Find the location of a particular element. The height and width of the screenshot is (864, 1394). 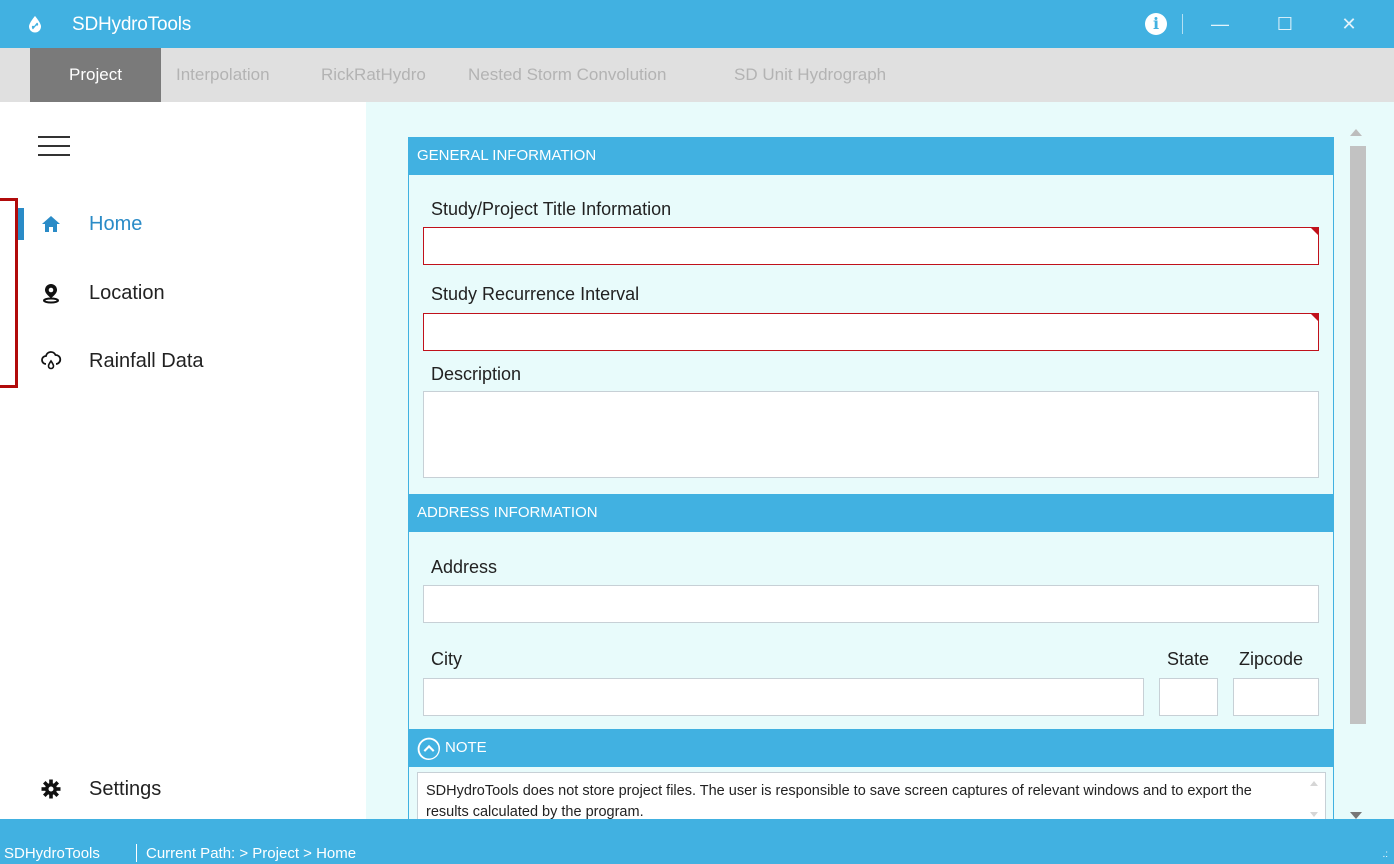

note-scrollbar is located at coordinates (1314, 799).